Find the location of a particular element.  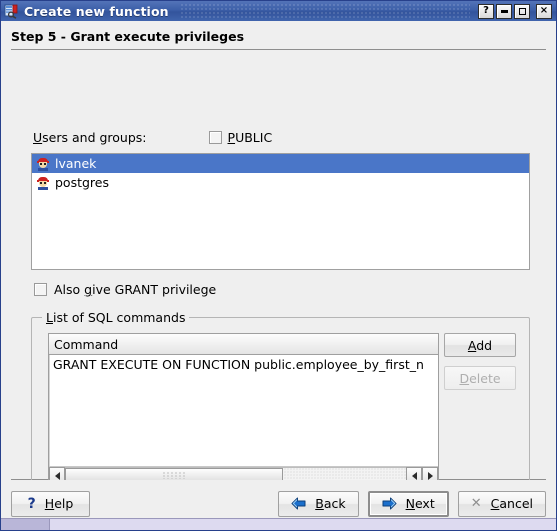

grant-privilege-label: Also give GRANT privilege is located at coordinates (135, 289).